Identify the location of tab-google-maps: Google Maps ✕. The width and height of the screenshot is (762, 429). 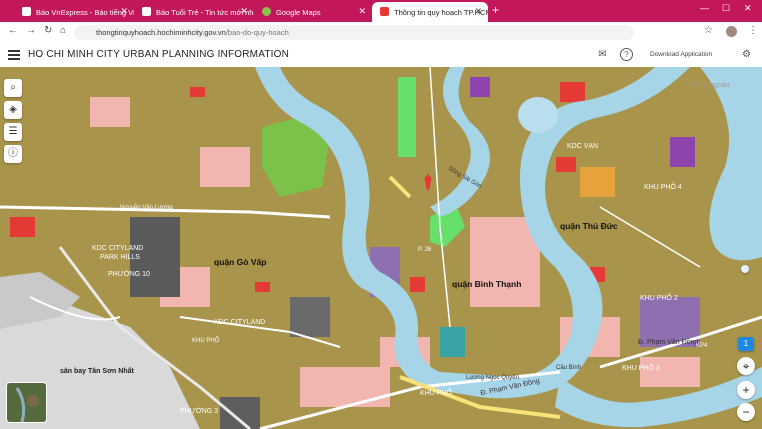
(313, 12).